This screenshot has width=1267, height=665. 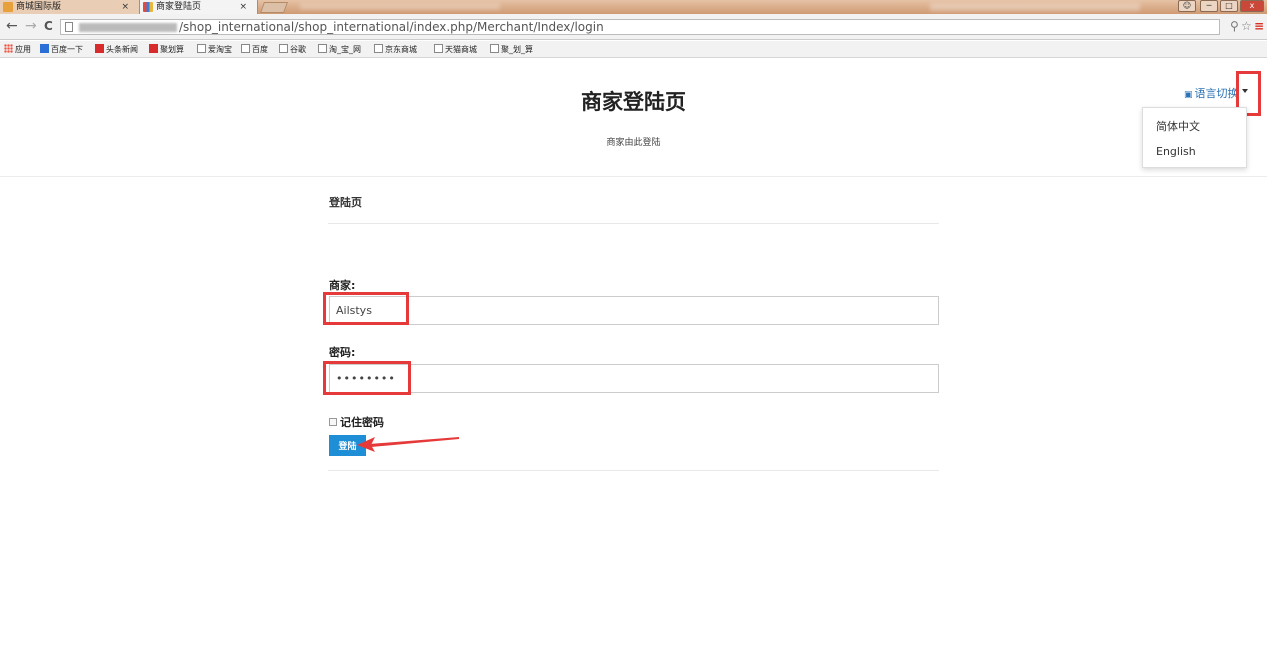 What do you see at coordinates (44, 48) in the screenshot?
I see `baidu-icon` at bounding box center [44, 48].